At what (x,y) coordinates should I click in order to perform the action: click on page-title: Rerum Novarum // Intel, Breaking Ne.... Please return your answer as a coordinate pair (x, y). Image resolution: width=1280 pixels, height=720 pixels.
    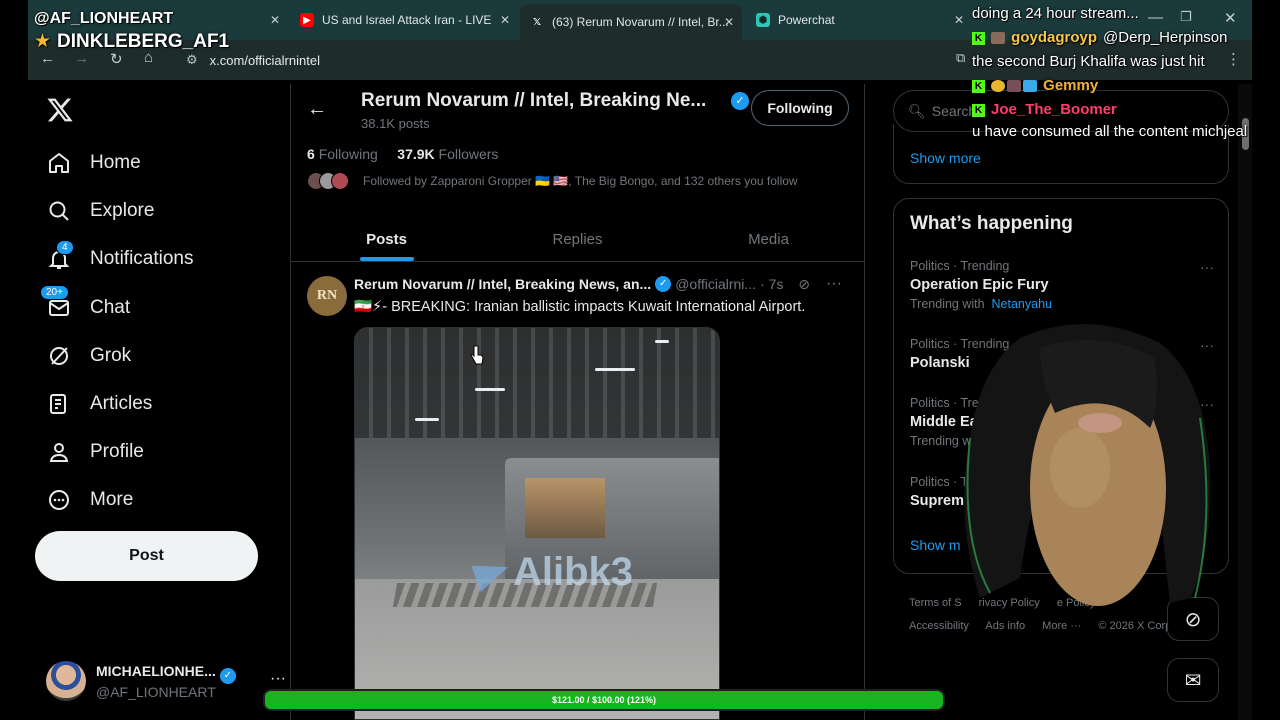
    Looking at the image, I should click on (534, 100).